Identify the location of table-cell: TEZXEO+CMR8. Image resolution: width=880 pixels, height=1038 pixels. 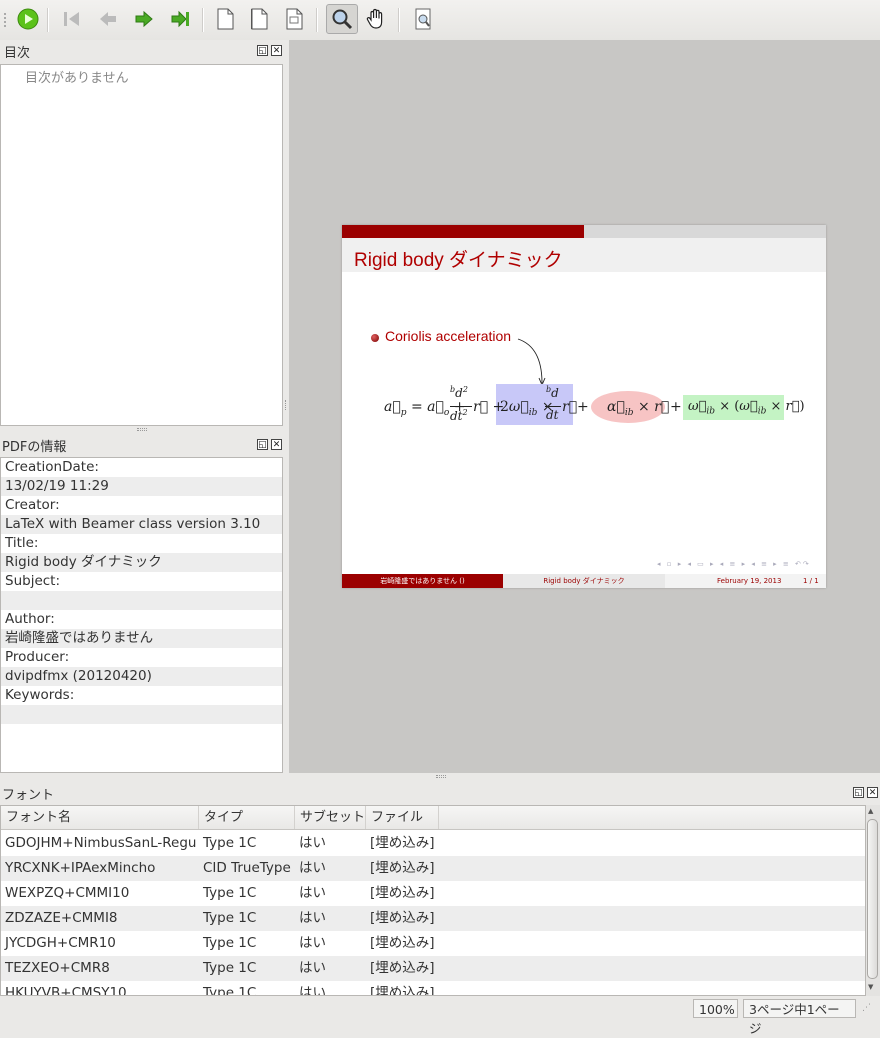
(57, 968).